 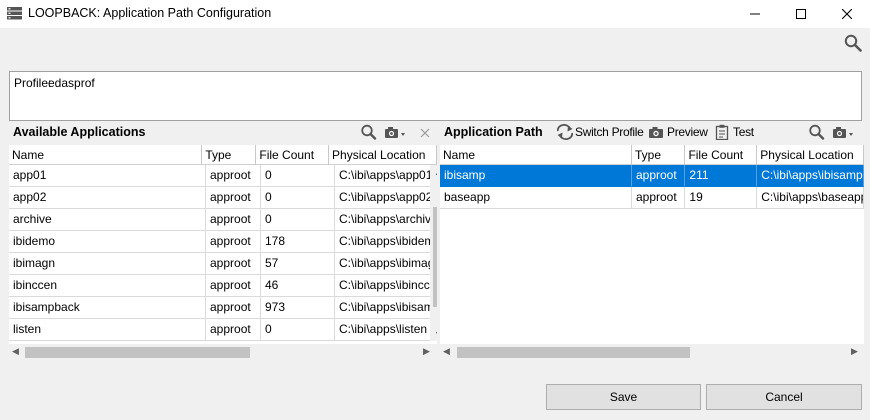 What do you see at coordinates (223, 198) in the screenshot?
I see `table-row: app02 approot 0 C:\ibi\apps\app02` at bounding box center [223, 198].